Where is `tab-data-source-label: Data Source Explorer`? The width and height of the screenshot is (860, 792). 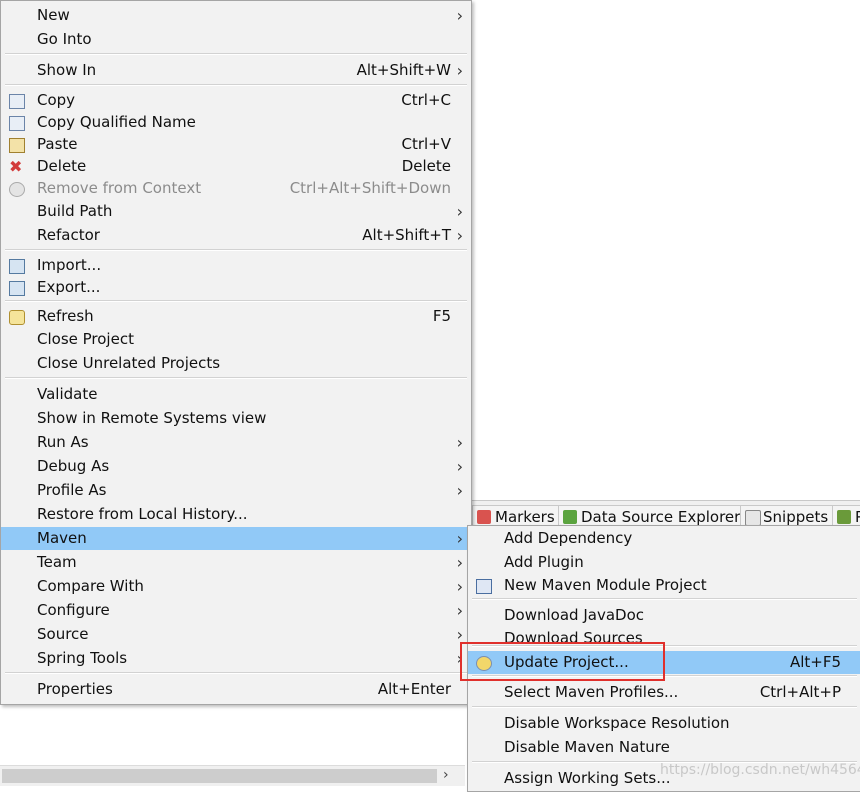
tab-data-source-label: Data Source Explorer is located at coordinates (661, 517).